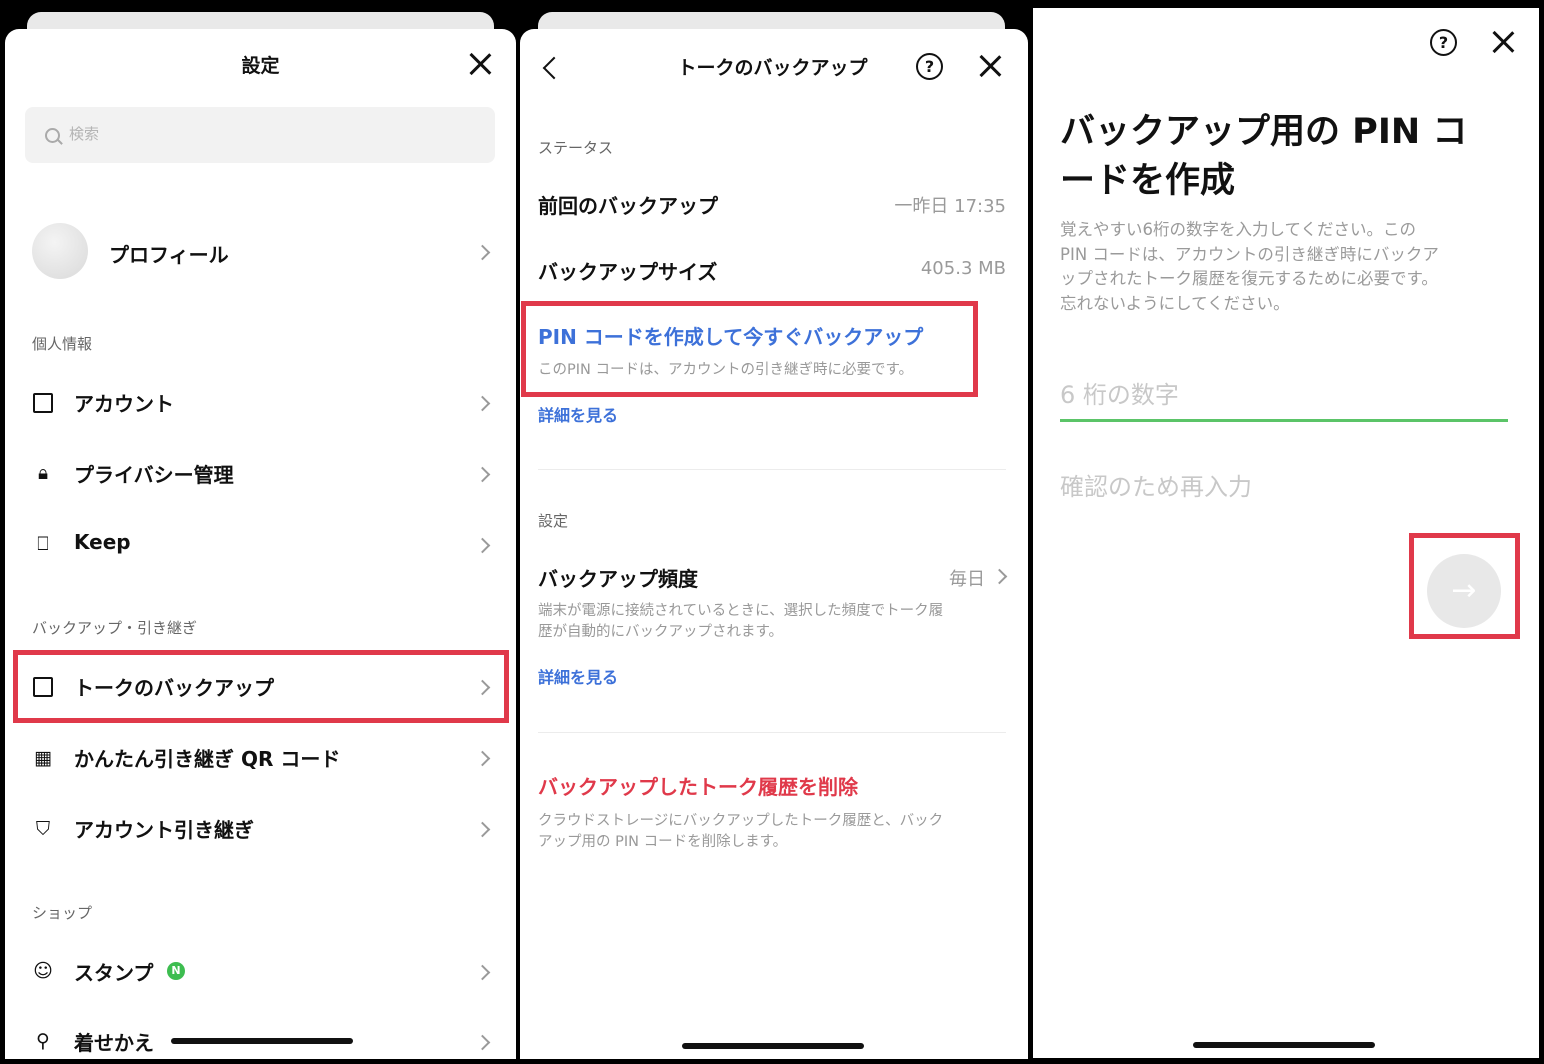  I want to click on qr-code-icon: ▦, so click(43, 758).